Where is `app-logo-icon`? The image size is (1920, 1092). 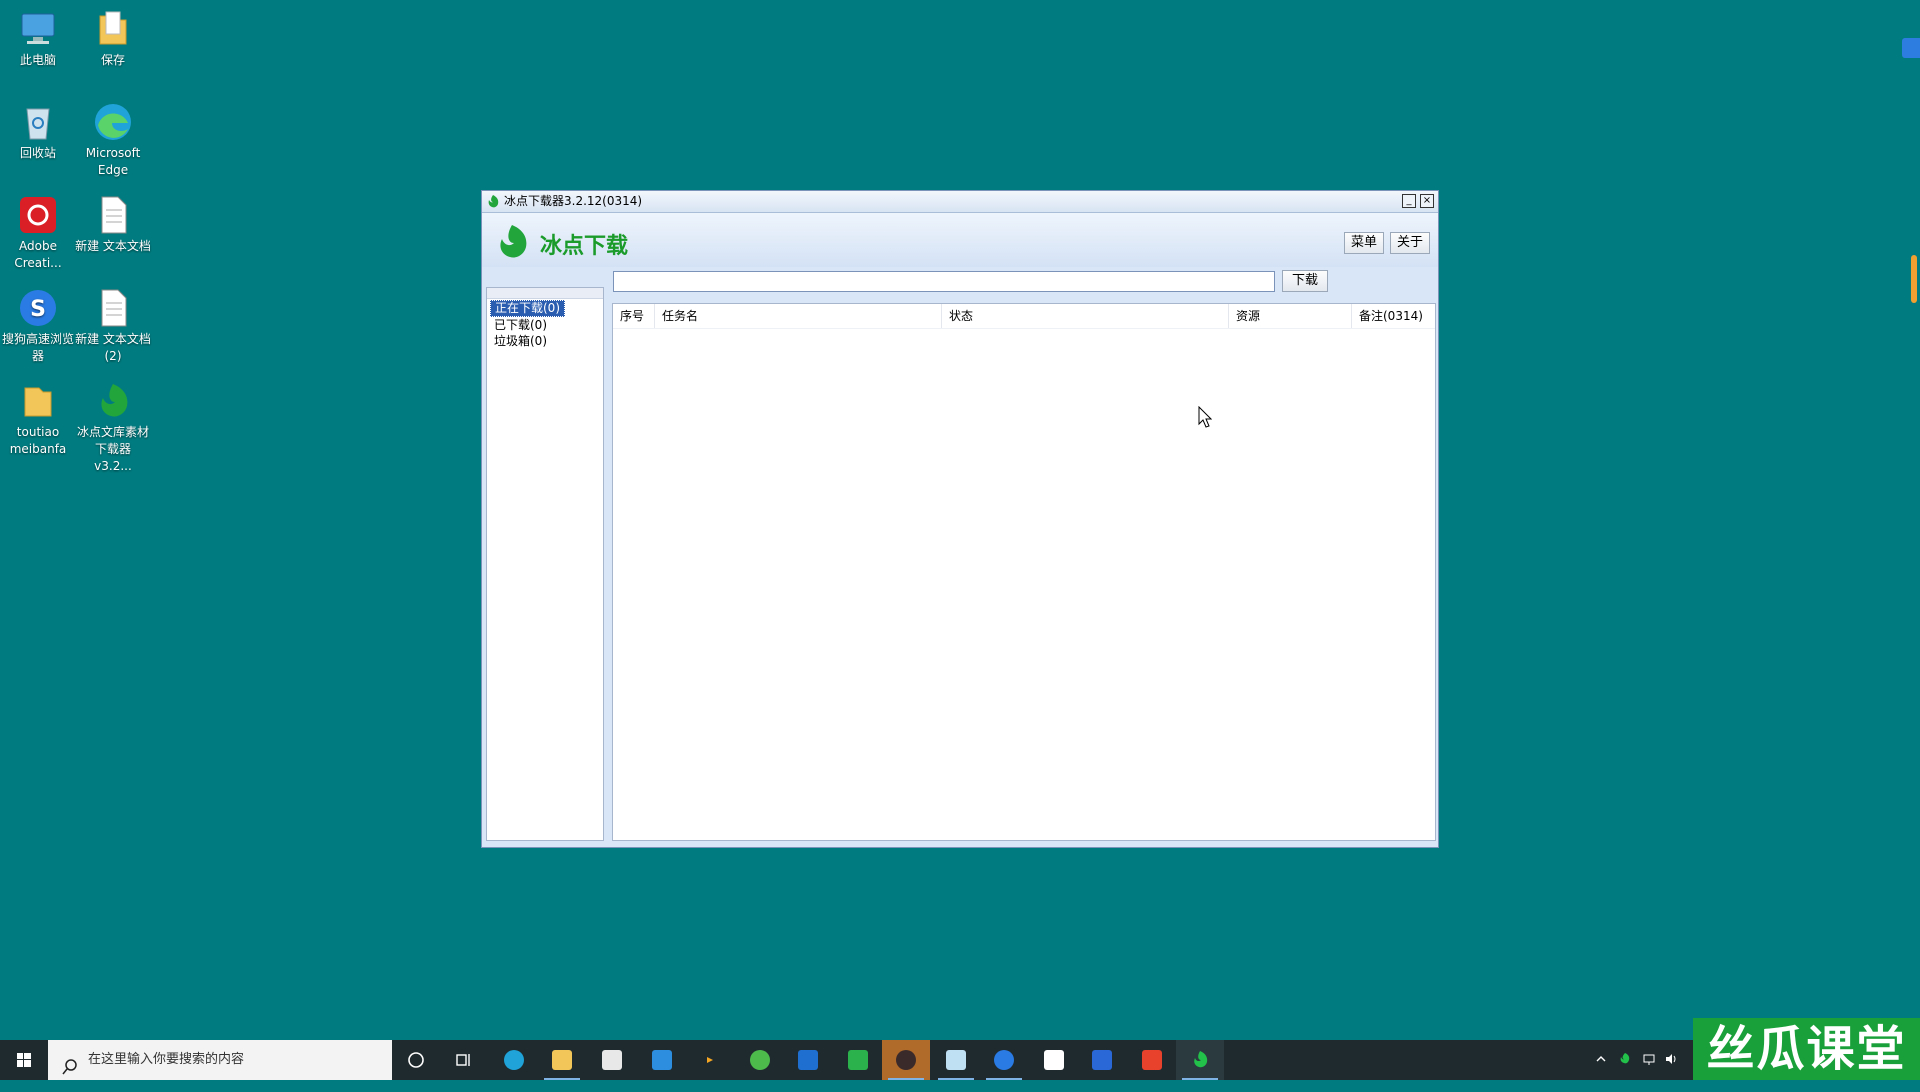
app-logo-icon is located at coordinates (493, 201).